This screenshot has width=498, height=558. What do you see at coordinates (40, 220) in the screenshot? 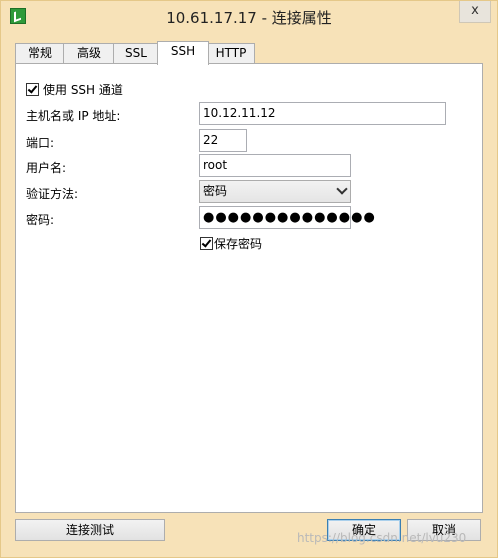
I see `password-label: 密码:` at bounding box center [40, 220].